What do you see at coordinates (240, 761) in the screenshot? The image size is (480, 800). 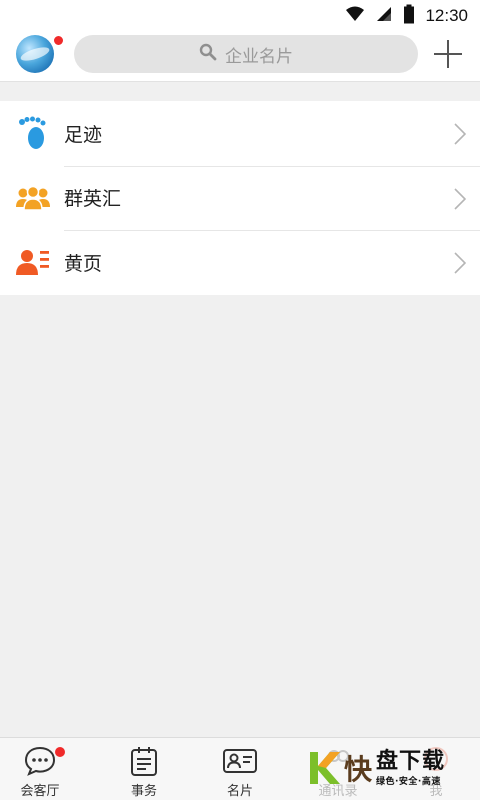 I see `business-card-icon` at bounding box center [240, 761].